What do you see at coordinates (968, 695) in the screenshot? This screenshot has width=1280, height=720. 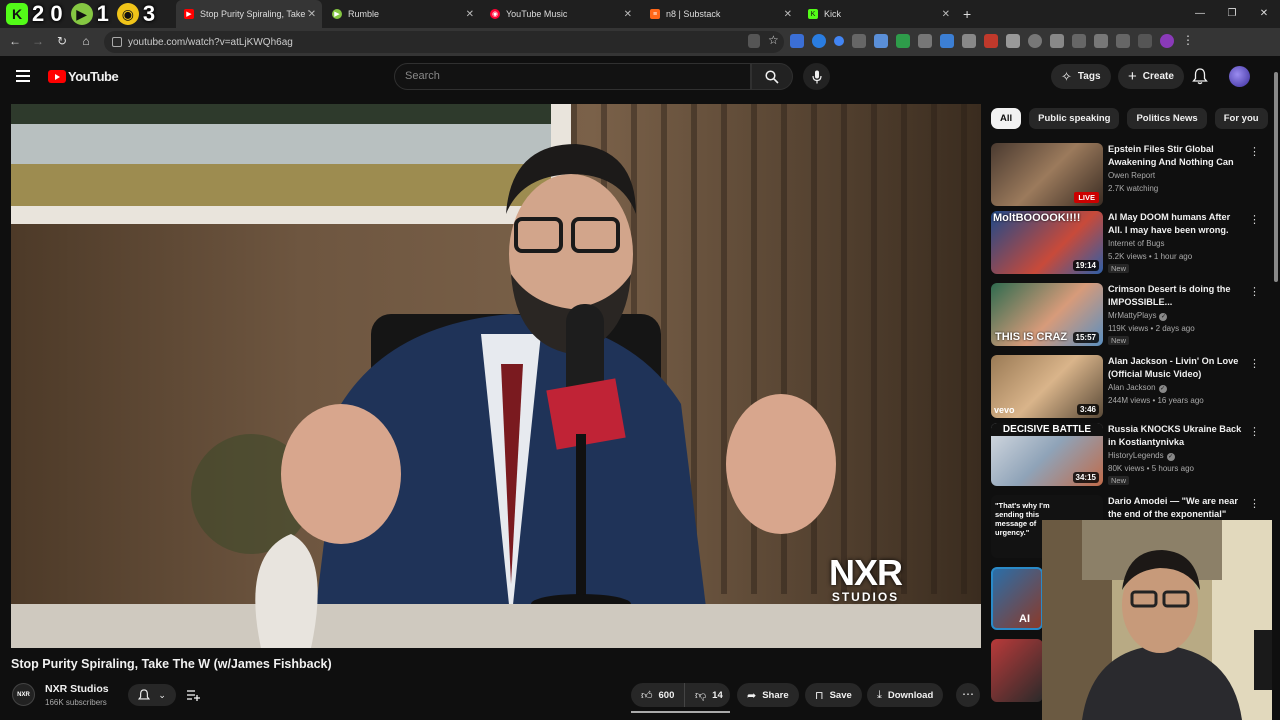 I see `more-actions-icon: ⋯` at bounding box center [968, 695].